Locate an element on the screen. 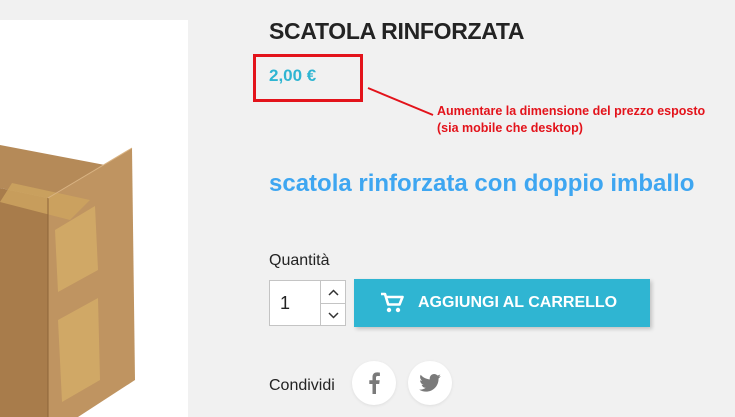 This screenshot has width=735, height=417. quantity-label: Quantità is located at coordinates (299, 260).